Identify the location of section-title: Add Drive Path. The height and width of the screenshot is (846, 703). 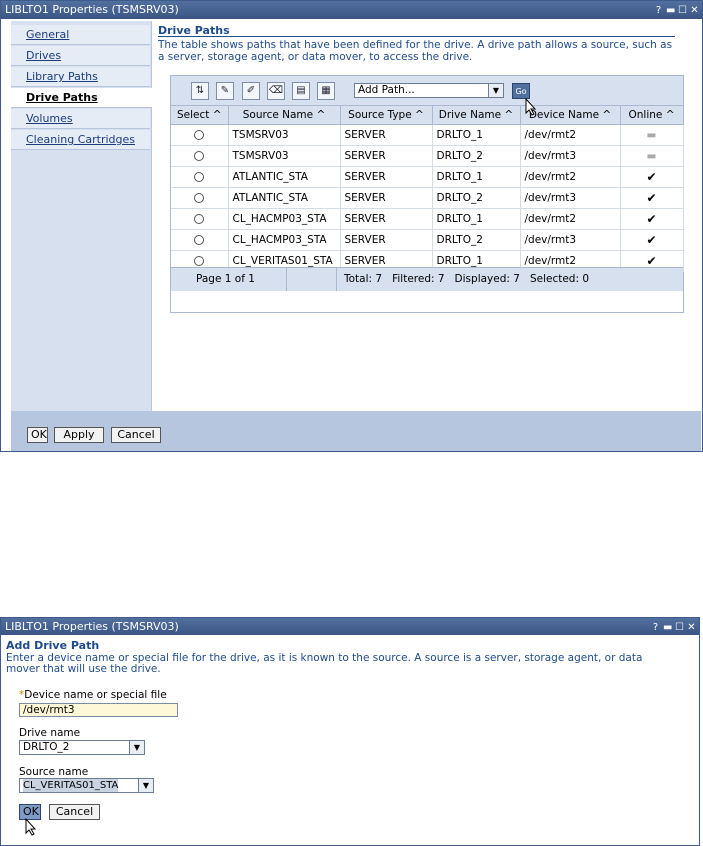
(53, 645).